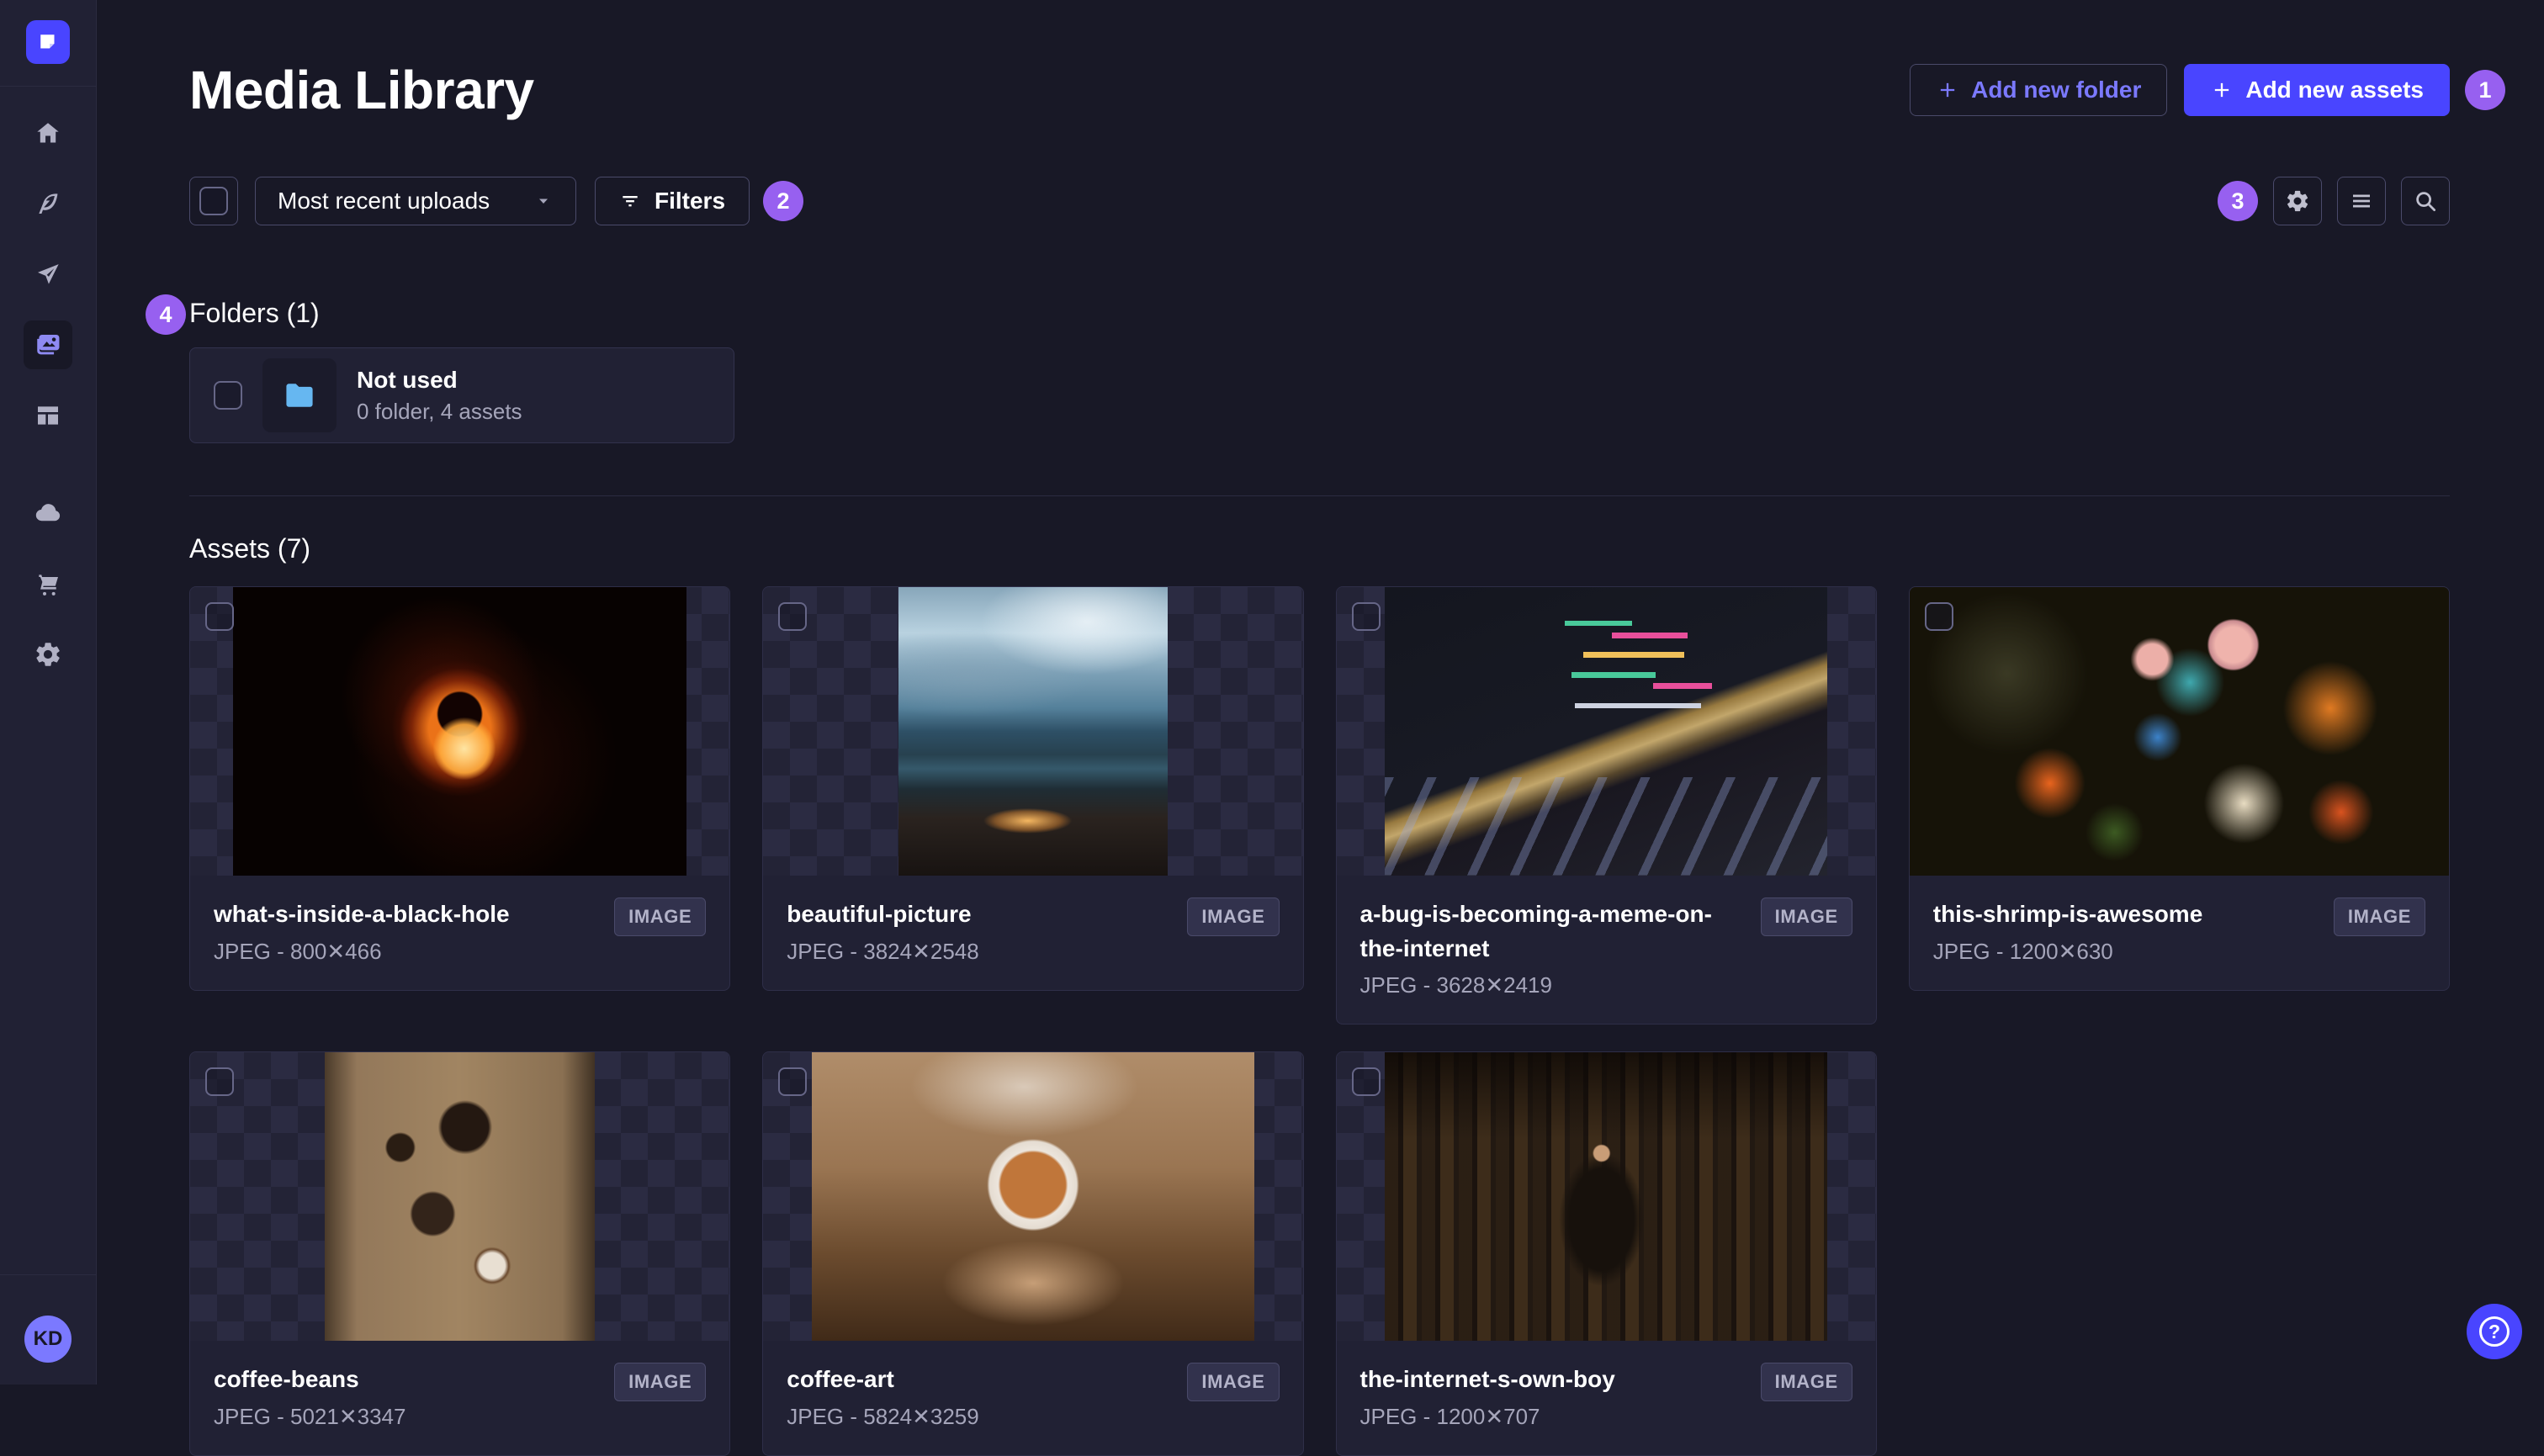 Image resolution: width=2544 pixels, height=1456 pixels. Describe the element at coordinates (1455, 985) in the screenshot. I see `asset-meta: JPEG - 3628✕2419` at that location.